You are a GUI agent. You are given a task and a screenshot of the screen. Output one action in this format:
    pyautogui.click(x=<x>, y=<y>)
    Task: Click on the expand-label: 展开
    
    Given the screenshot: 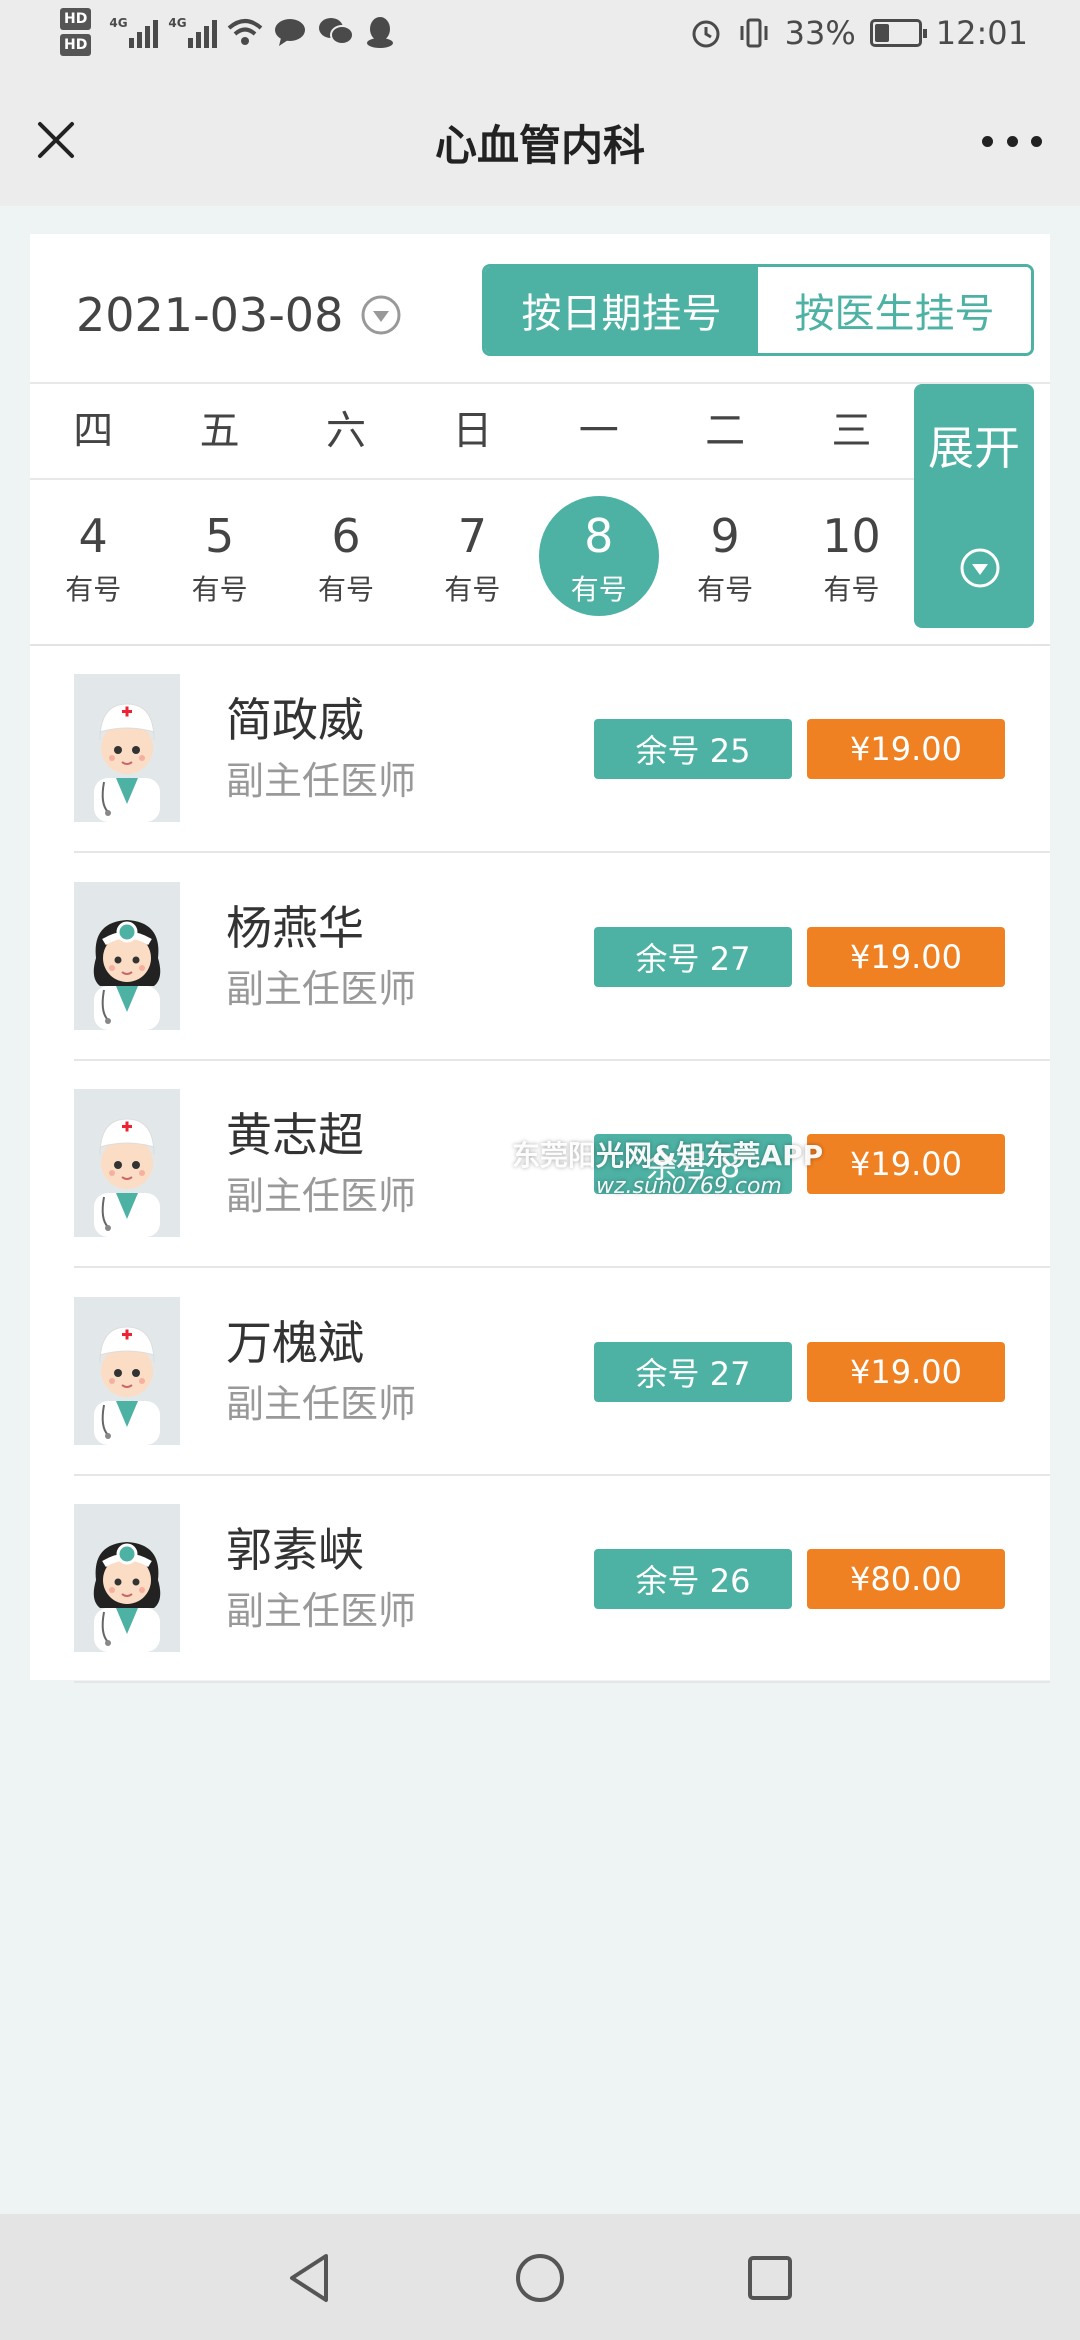 What is the action you would take?
    pyautogui.click(x=974, y=448)
    